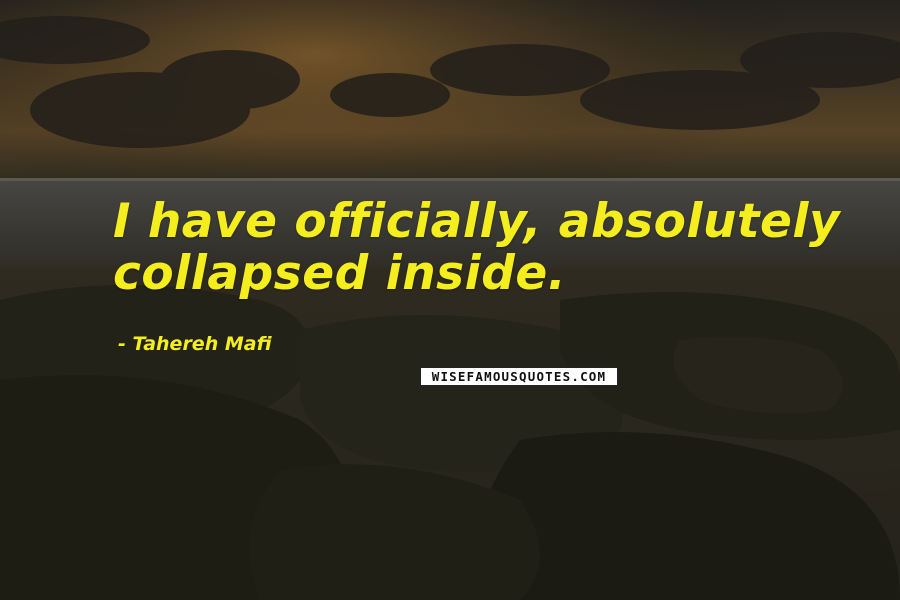 The width and height of the screenshot is (900, 600). What do you see at coordinates (195, 344) in the screenshot?
I see `quote-author: - Tahereh Mafi` at bounding box center [195, 344].